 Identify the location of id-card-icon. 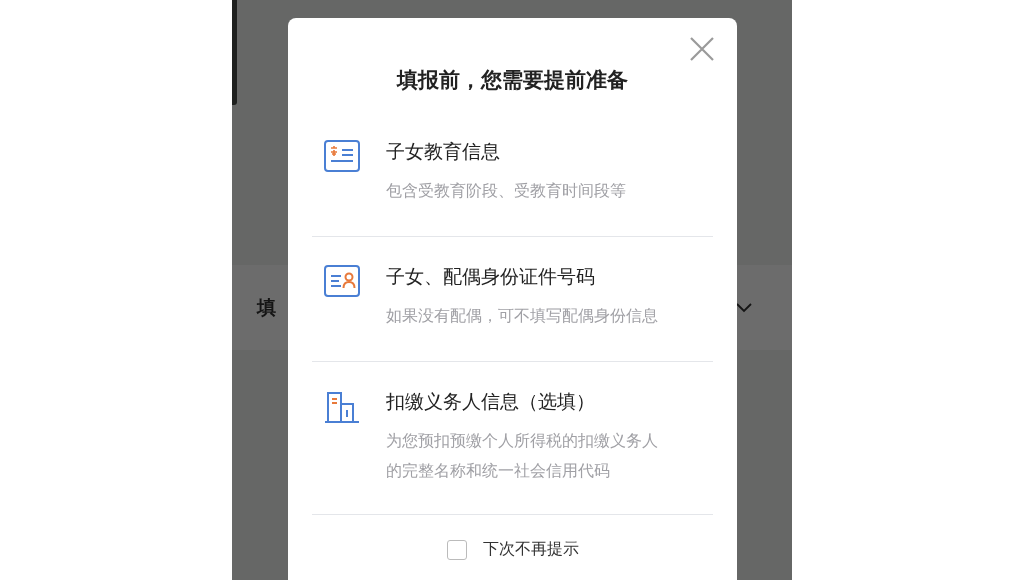
(342, 281).